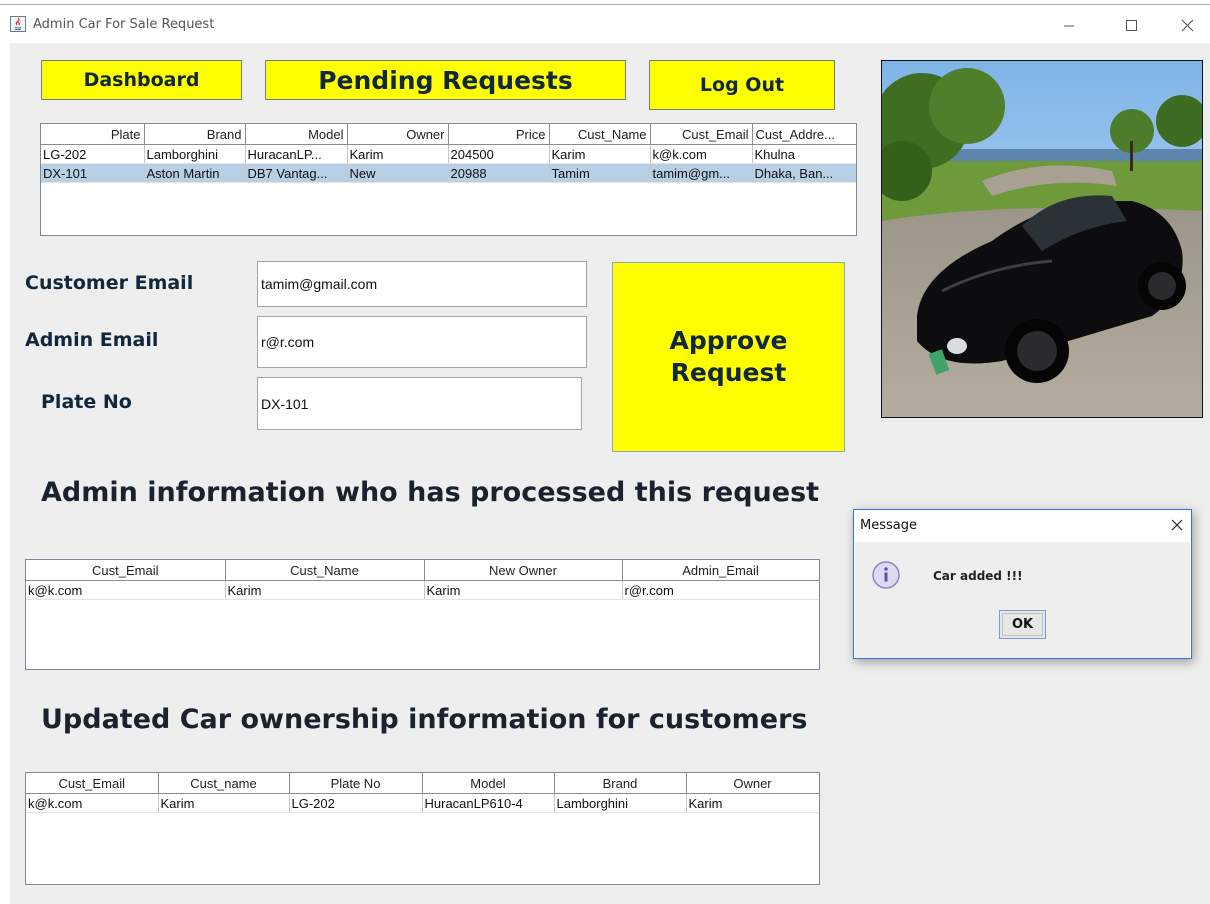 This screenshot has height=904, width=1210. I want to click on column-header: Plate No, so click(356, 783).